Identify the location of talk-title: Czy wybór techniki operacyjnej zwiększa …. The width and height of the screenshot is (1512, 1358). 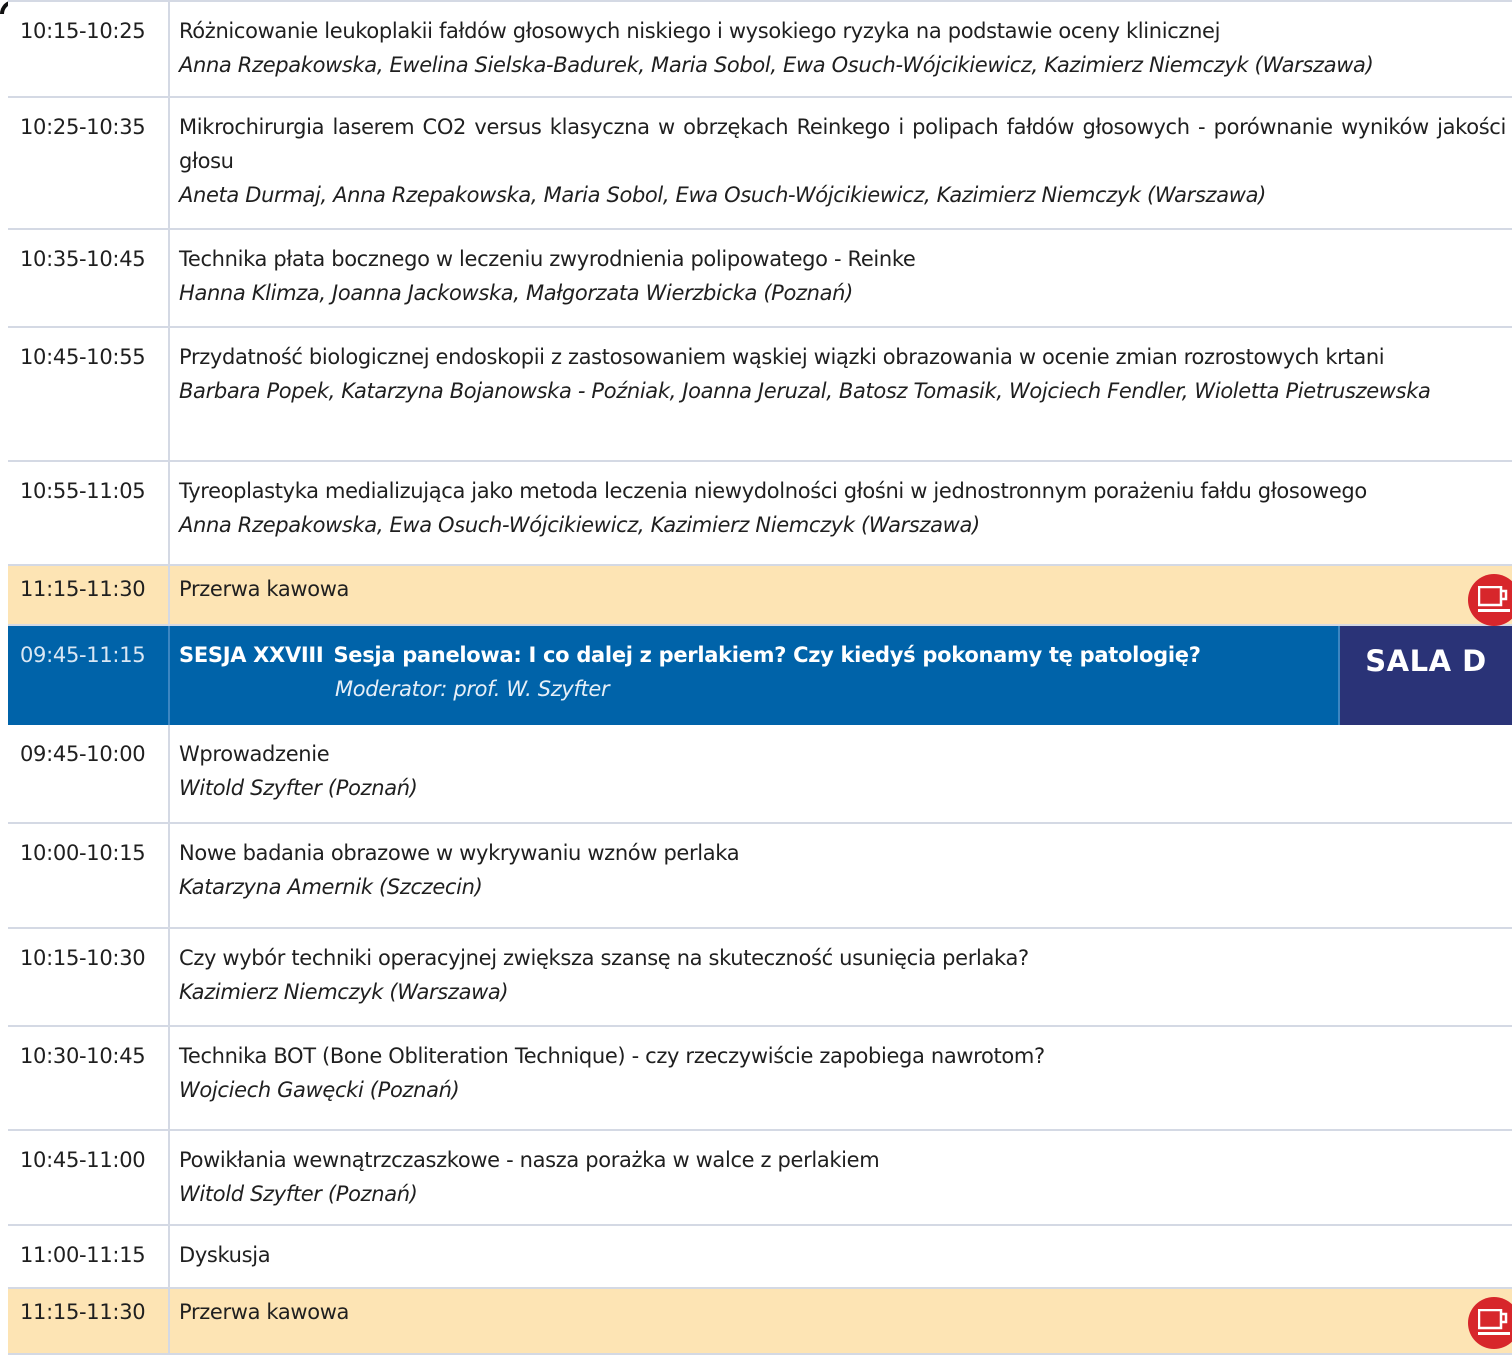
(604, 958).